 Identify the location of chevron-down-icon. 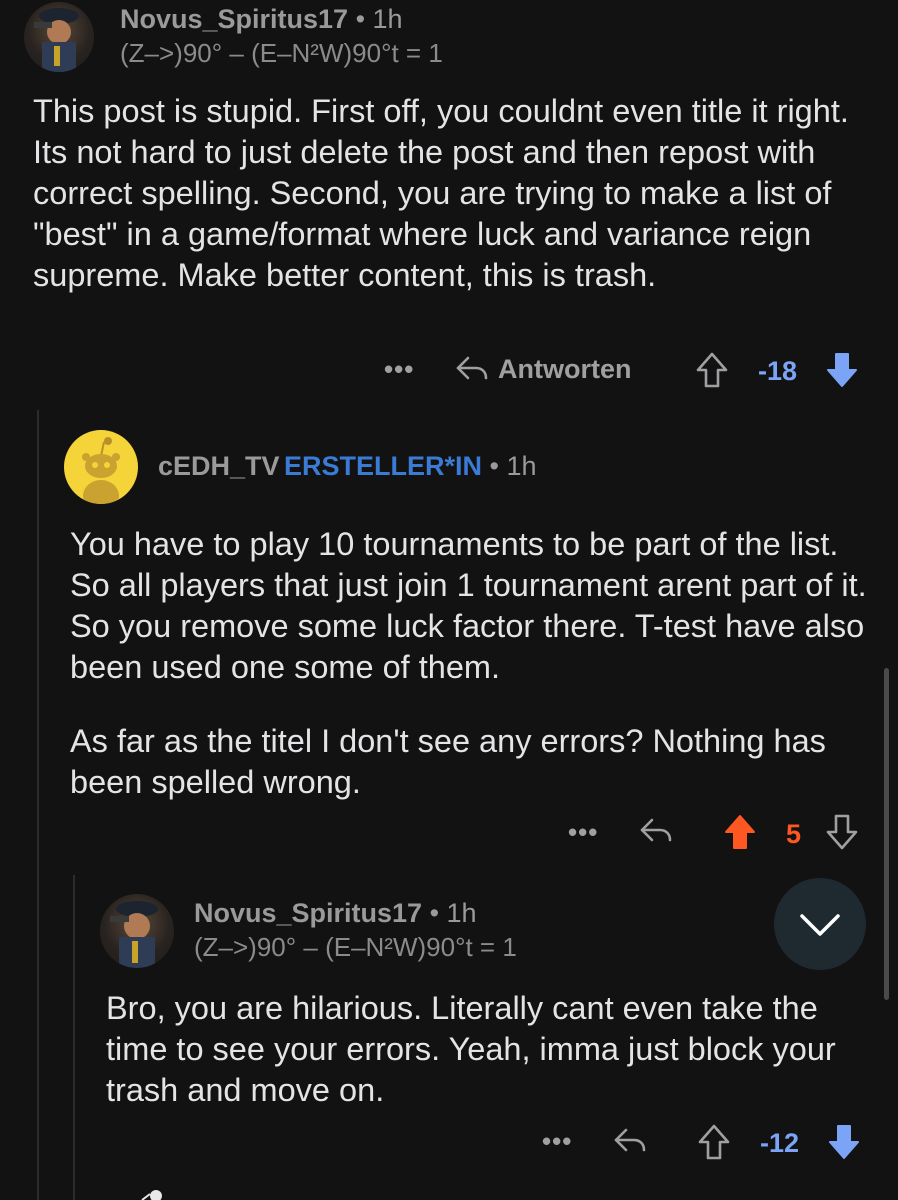
(820, 925).